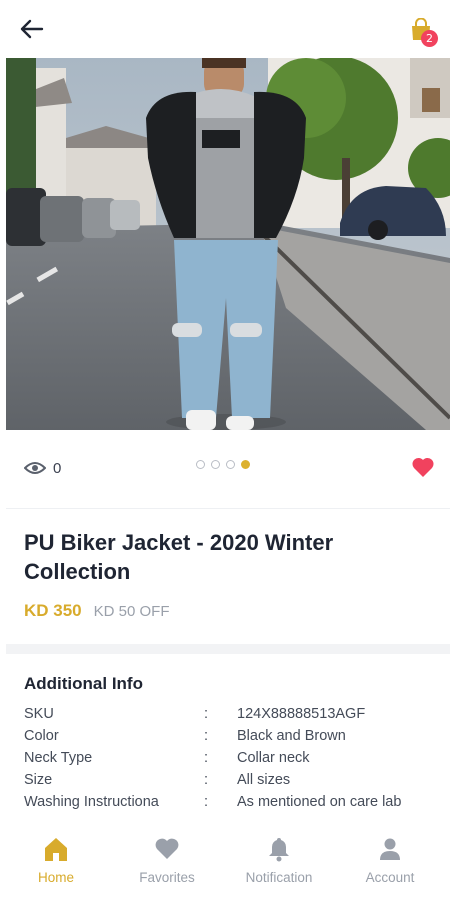  I want to click on carousel-indicators, so click(223, 464).